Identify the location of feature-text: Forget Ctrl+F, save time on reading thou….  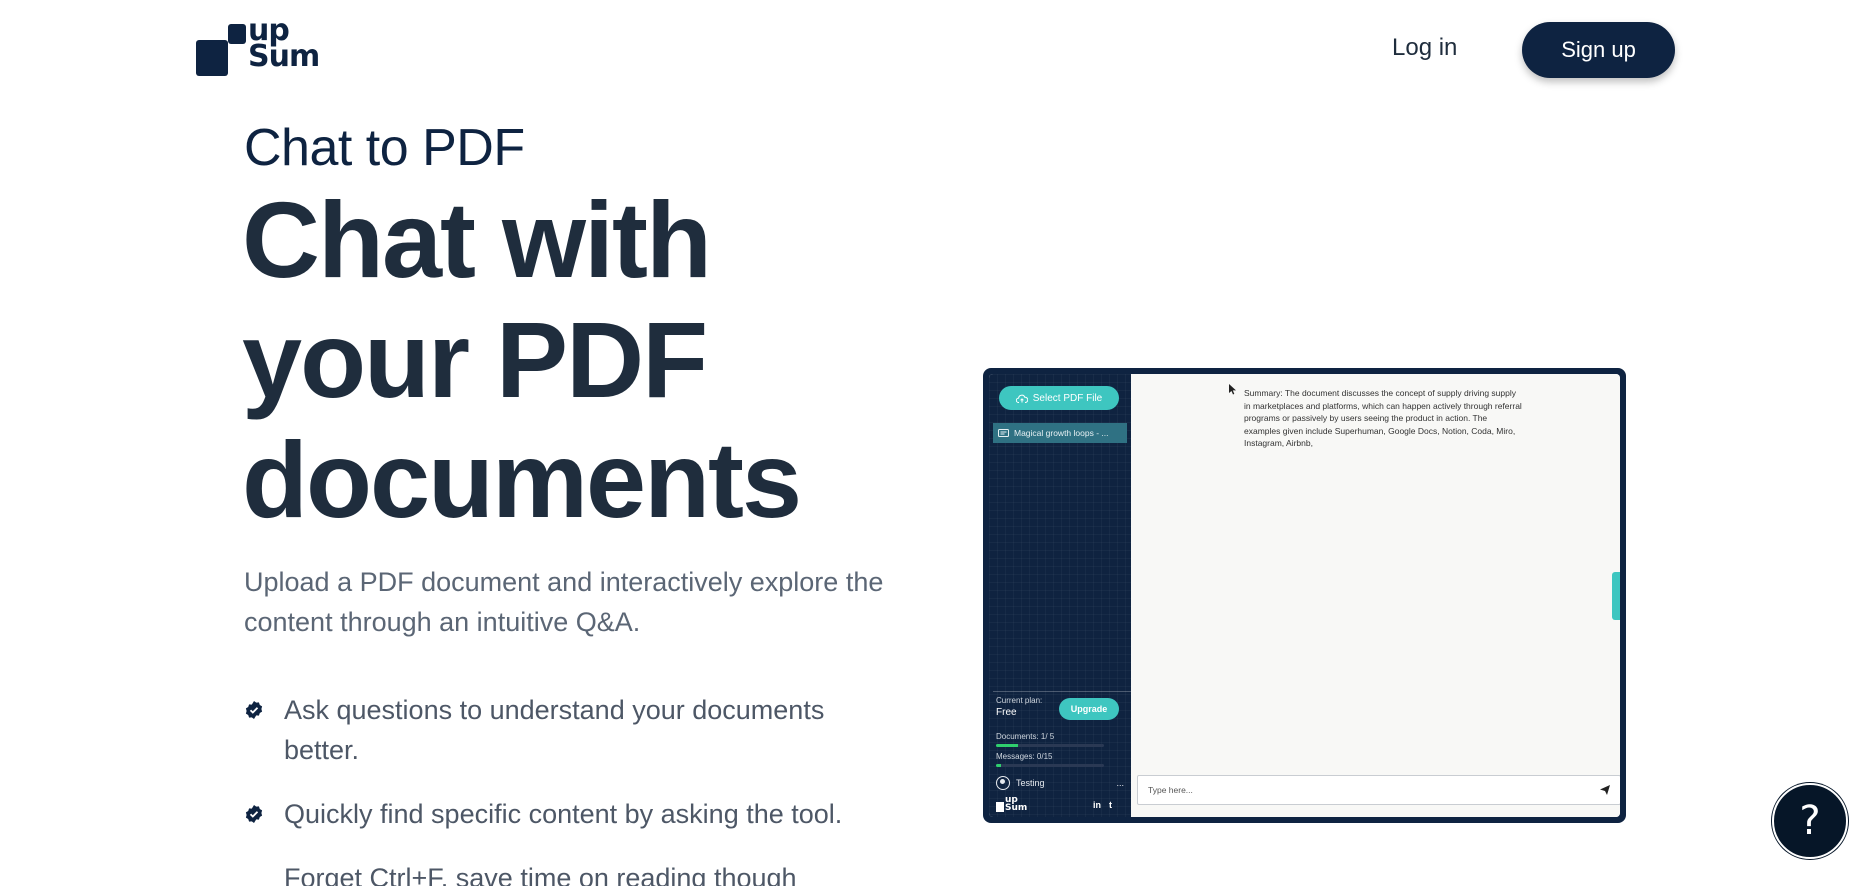
(540, 874).